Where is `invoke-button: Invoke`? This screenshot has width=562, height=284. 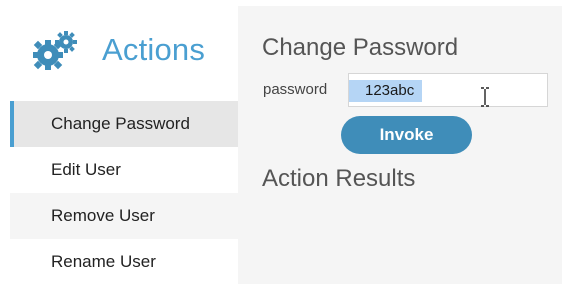 invoke-button: Invoke is located at coordinates (406, 135).